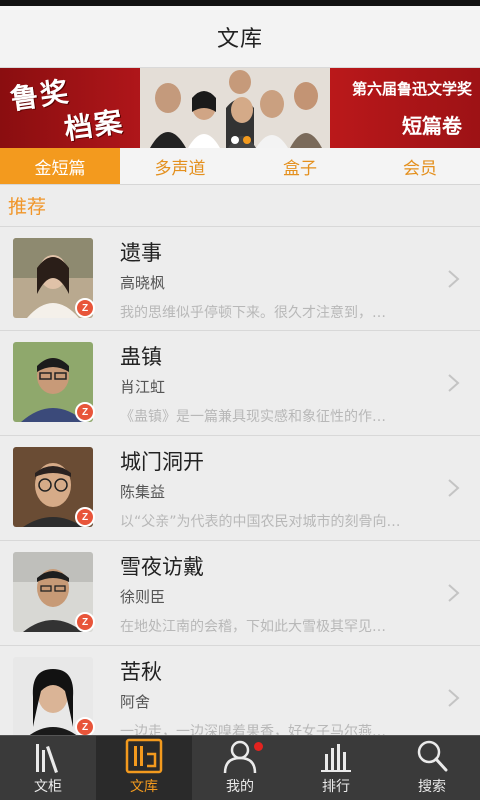 The width and height of the screenshot is (480, 800). I want to click on tabbar-item-library: 文库, so click(144, 768).